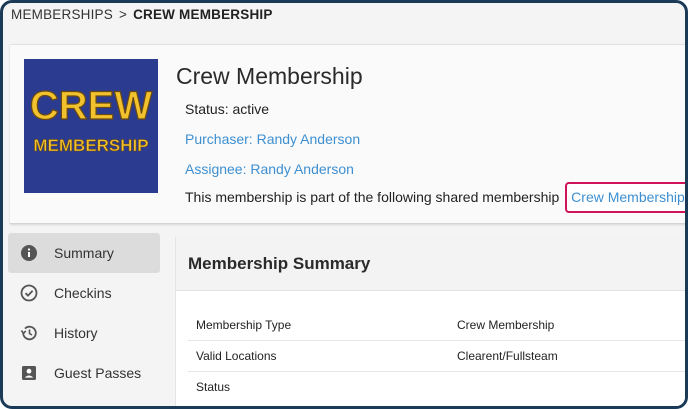 Image resolution: width=688 pixels, height=409 pixels. I want to click on guest-pass-icon, so click(29, 373).